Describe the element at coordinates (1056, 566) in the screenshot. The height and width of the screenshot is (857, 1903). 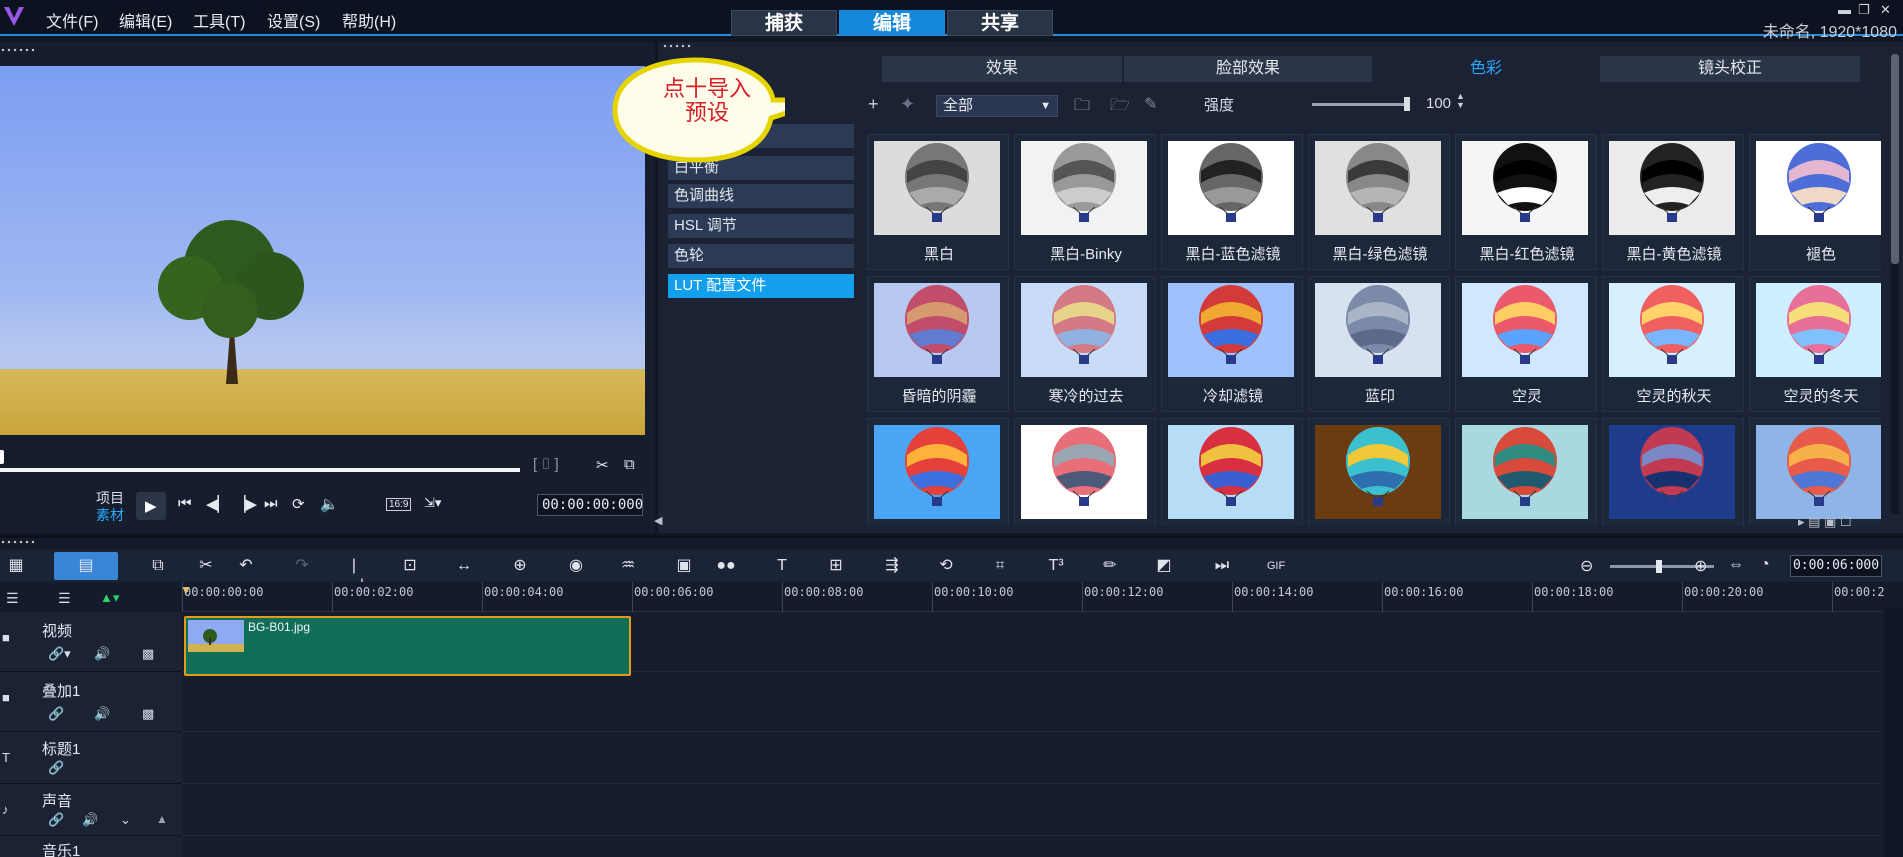
I see `3d-title-icon: T³` at that location.